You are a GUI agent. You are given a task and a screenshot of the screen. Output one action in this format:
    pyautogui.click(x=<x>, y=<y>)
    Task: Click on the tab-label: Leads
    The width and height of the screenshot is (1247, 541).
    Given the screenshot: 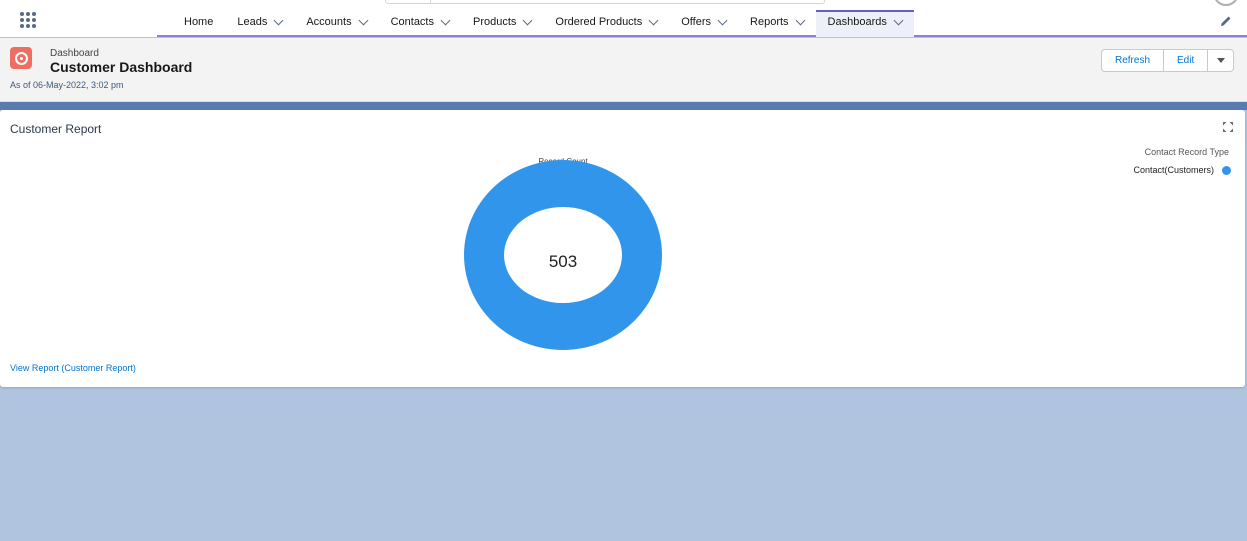 What is the action you would take?
    pyautogui.click(x=252, y=22)
    